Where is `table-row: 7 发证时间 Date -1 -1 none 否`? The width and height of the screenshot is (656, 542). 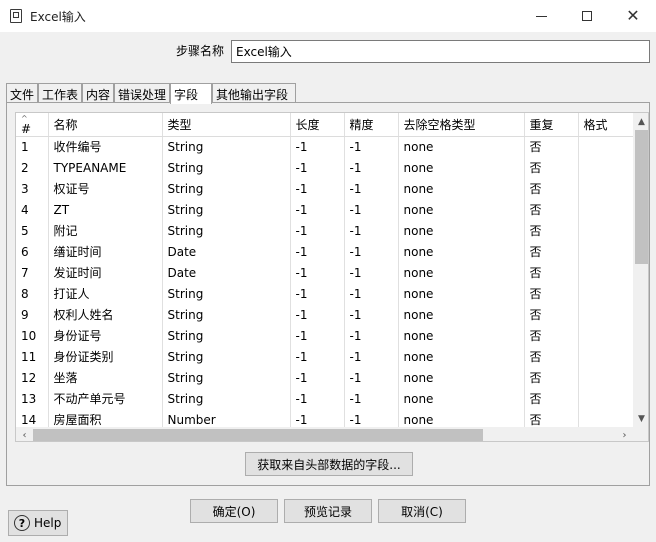 table-row: 7 发证时间 Date -1 -1 none 否 is located at coordinates (325, 272).